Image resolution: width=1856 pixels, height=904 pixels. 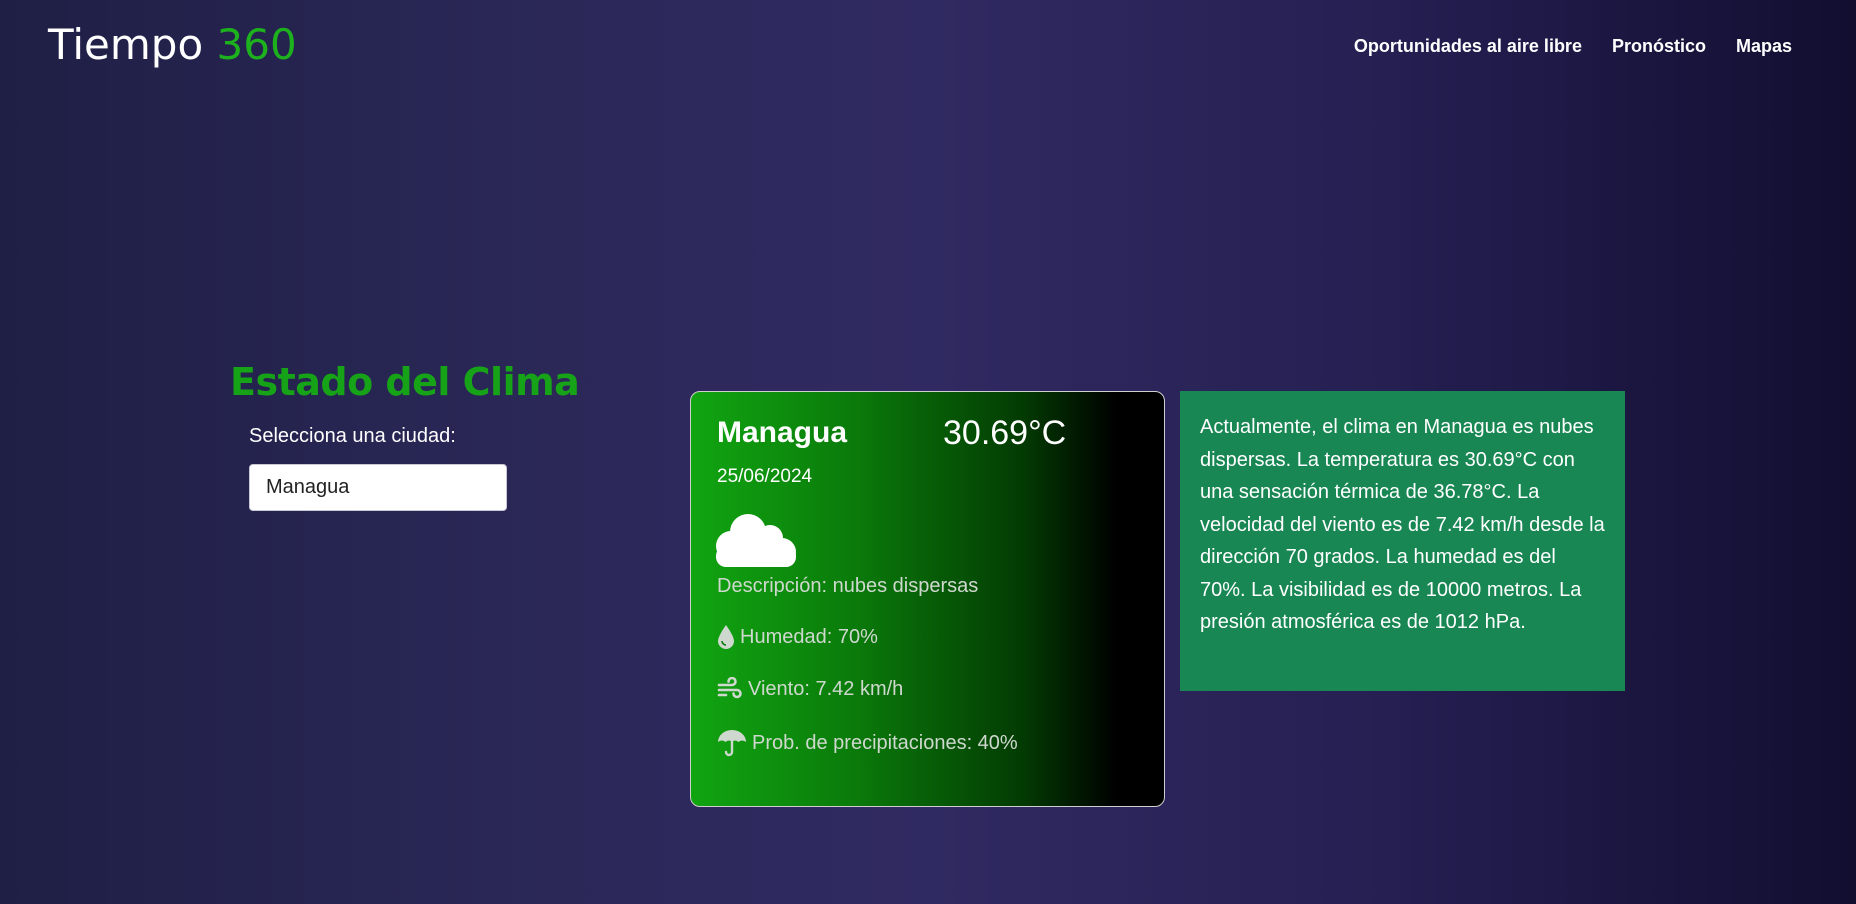 I want to click on logo: Tiempo 360, so click(x=172, y=44).